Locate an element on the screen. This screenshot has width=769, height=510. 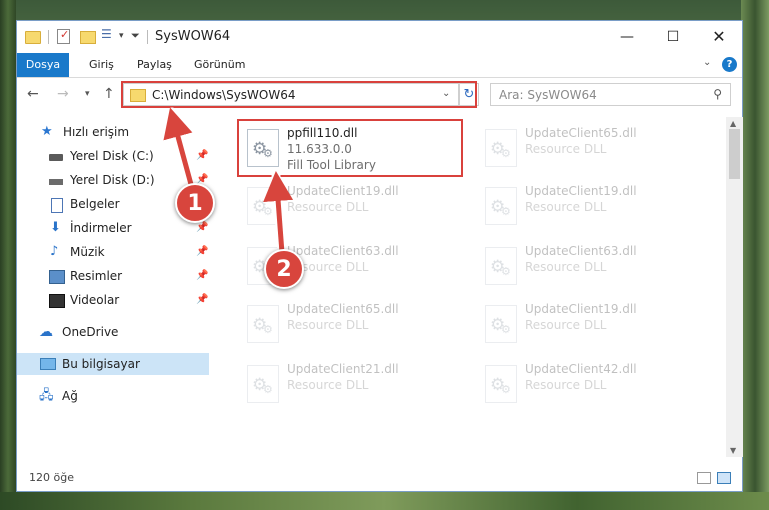
step-2-badge: 2 is located at coordinates (284, 269).